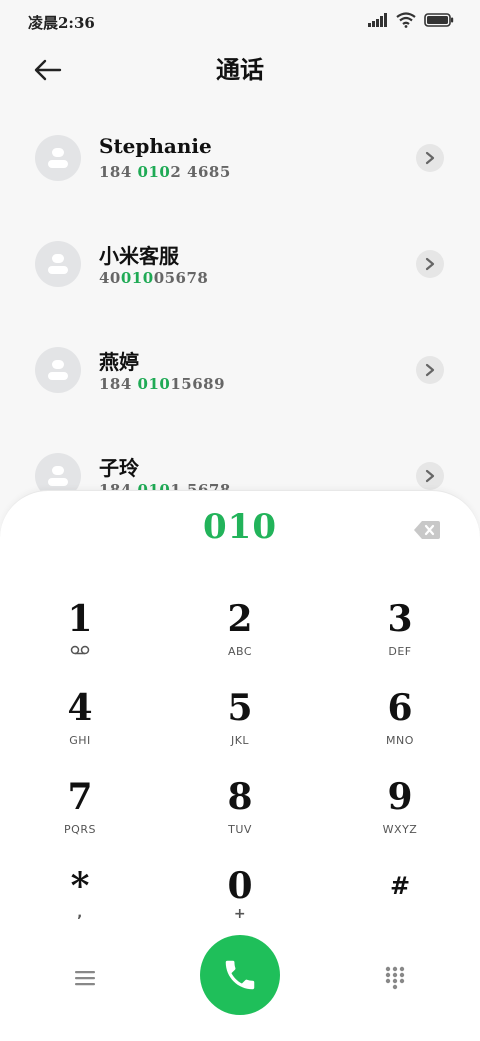  What do you see at coordinates (240, 369) in the screenshot?
I see `contact-row: 燕婷 184 01015689` at bounding box center [240, 369].